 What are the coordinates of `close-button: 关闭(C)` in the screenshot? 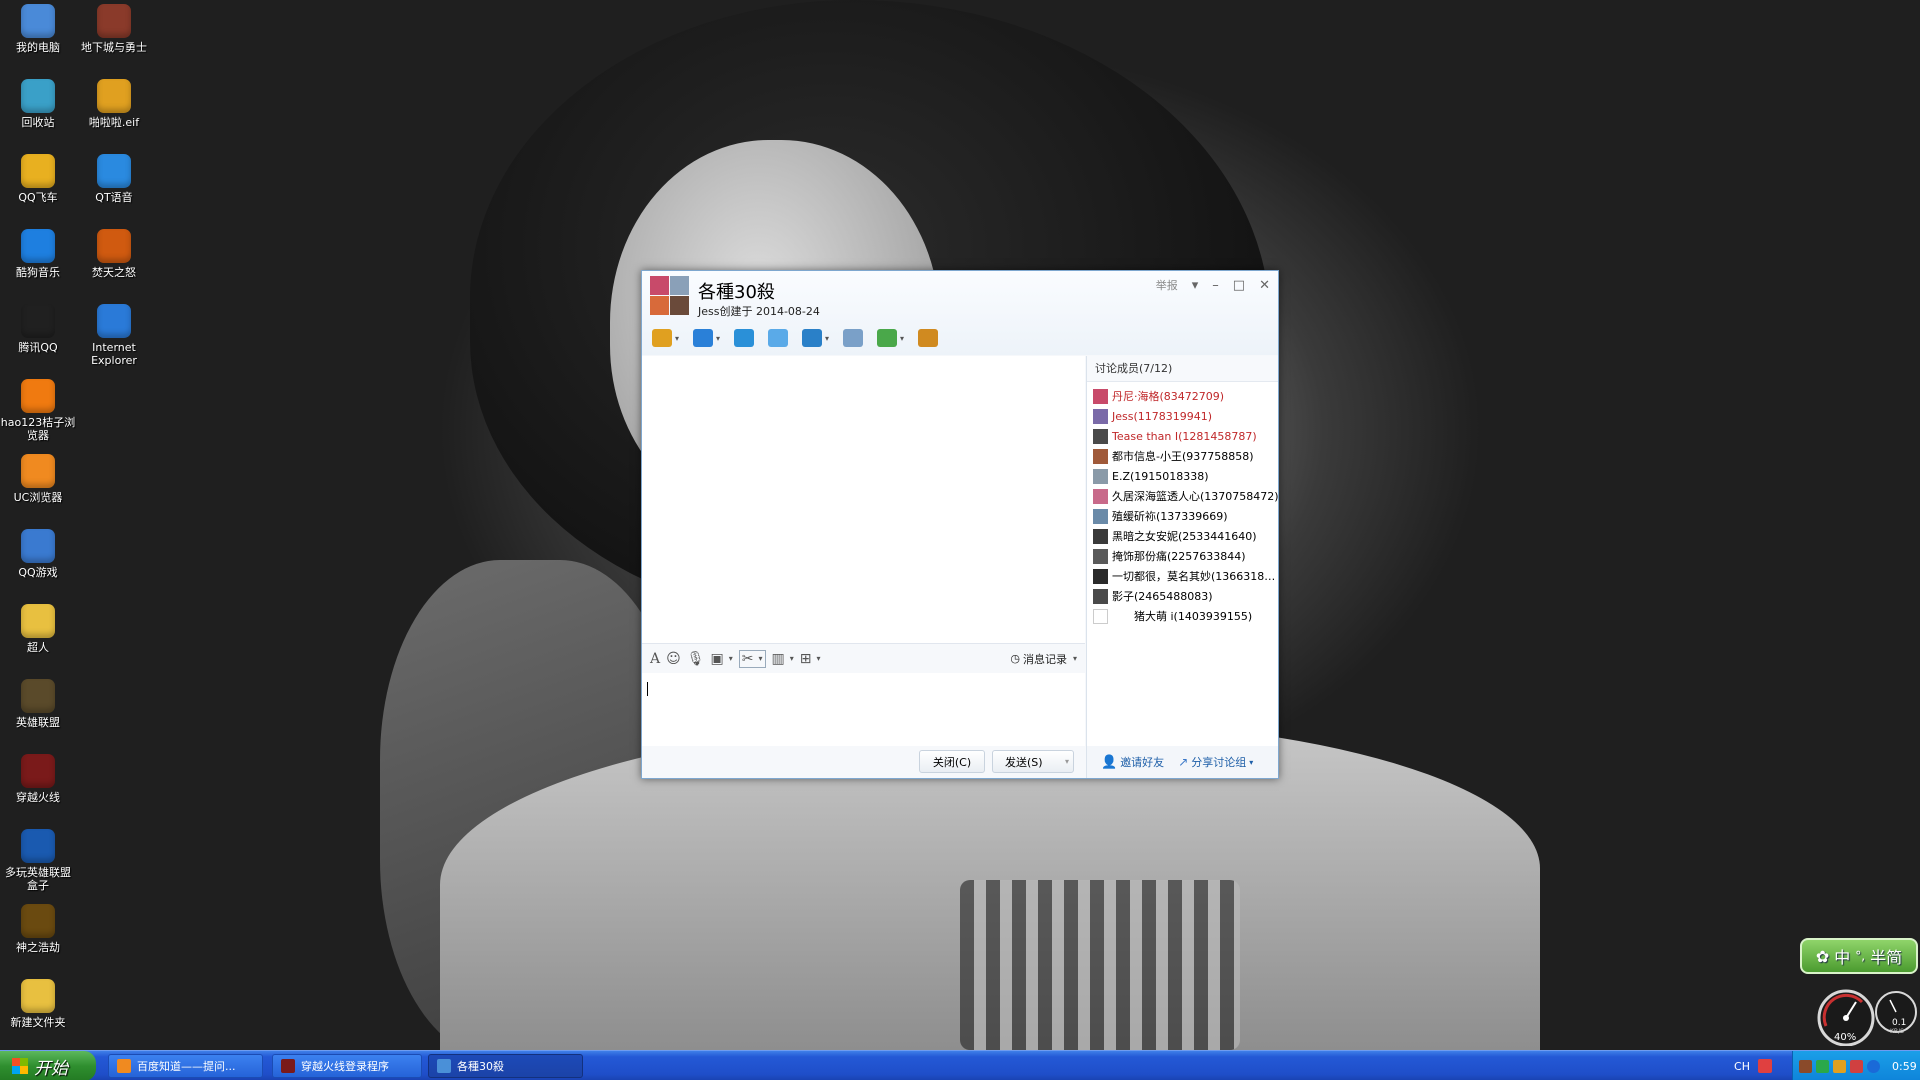 It's located at (952, 761).